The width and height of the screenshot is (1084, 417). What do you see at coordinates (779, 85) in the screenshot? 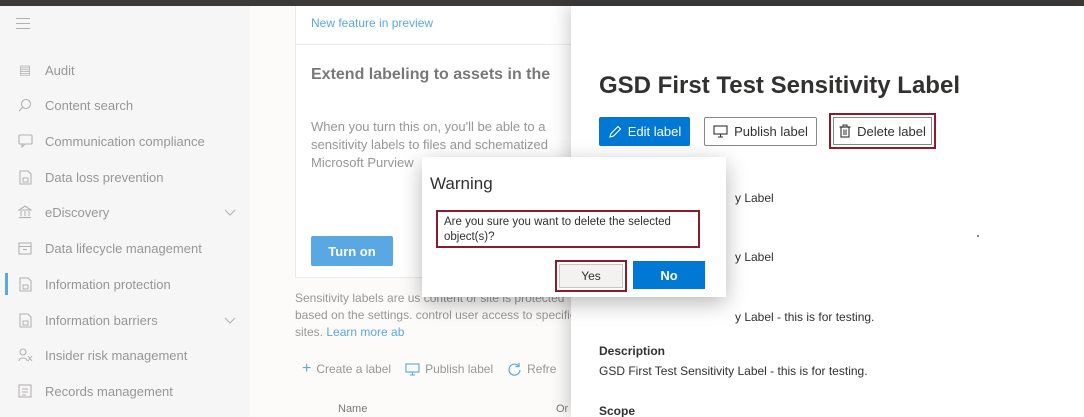
I see `panel-title: GSD First Test Sensitivity Label` at bounding box center [779, 85].